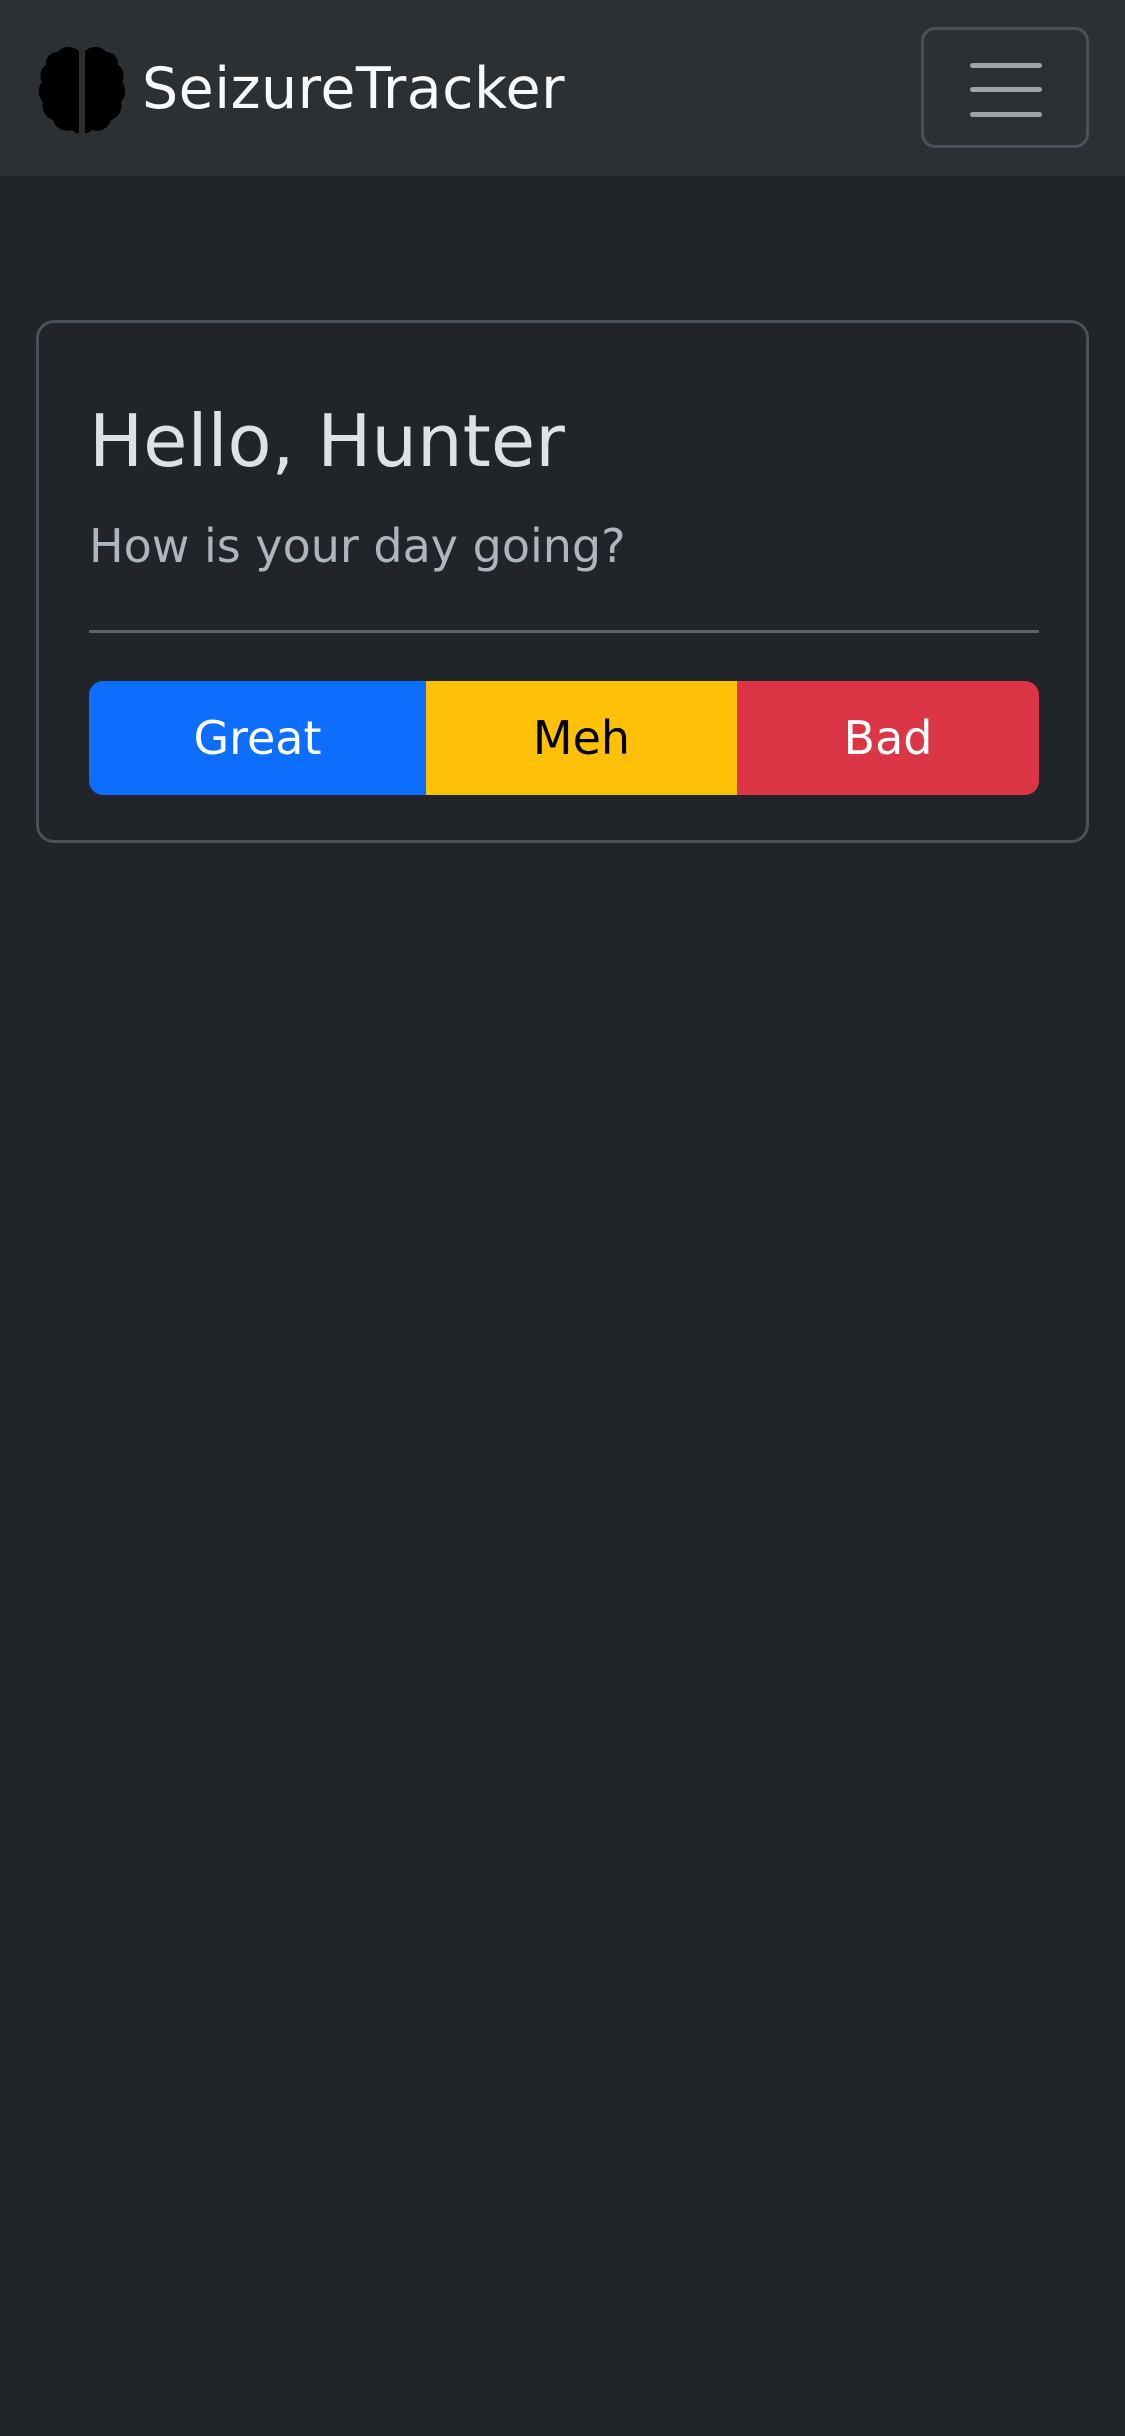 This screenshot has height=2436, width=1125. What do you see at coordinates (257, 738) in the screenshot?
I see `great-button: Great` at bounding box center [257, 738].